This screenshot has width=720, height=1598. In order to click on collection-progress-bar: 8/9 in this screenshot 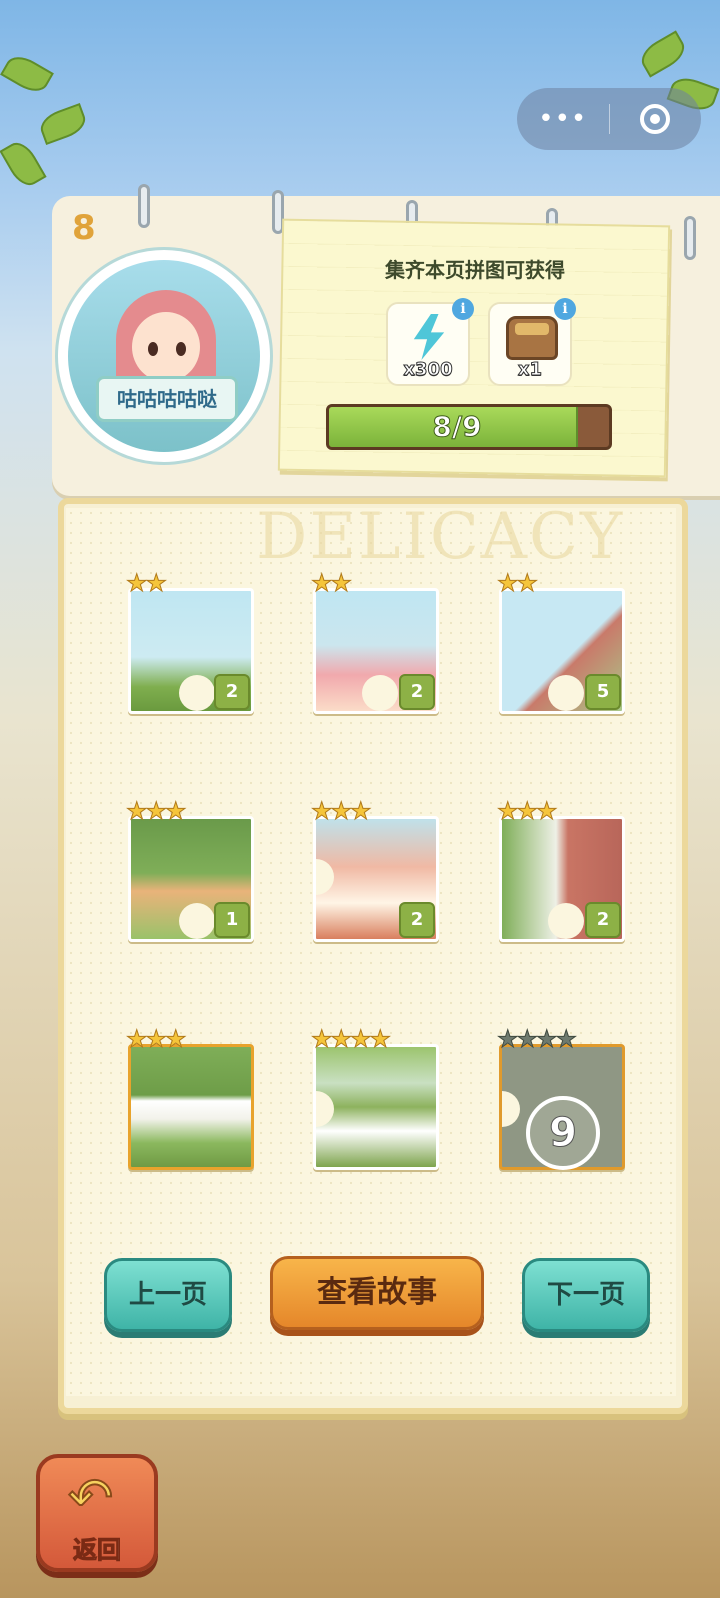, I will do `click(469, 427)`.